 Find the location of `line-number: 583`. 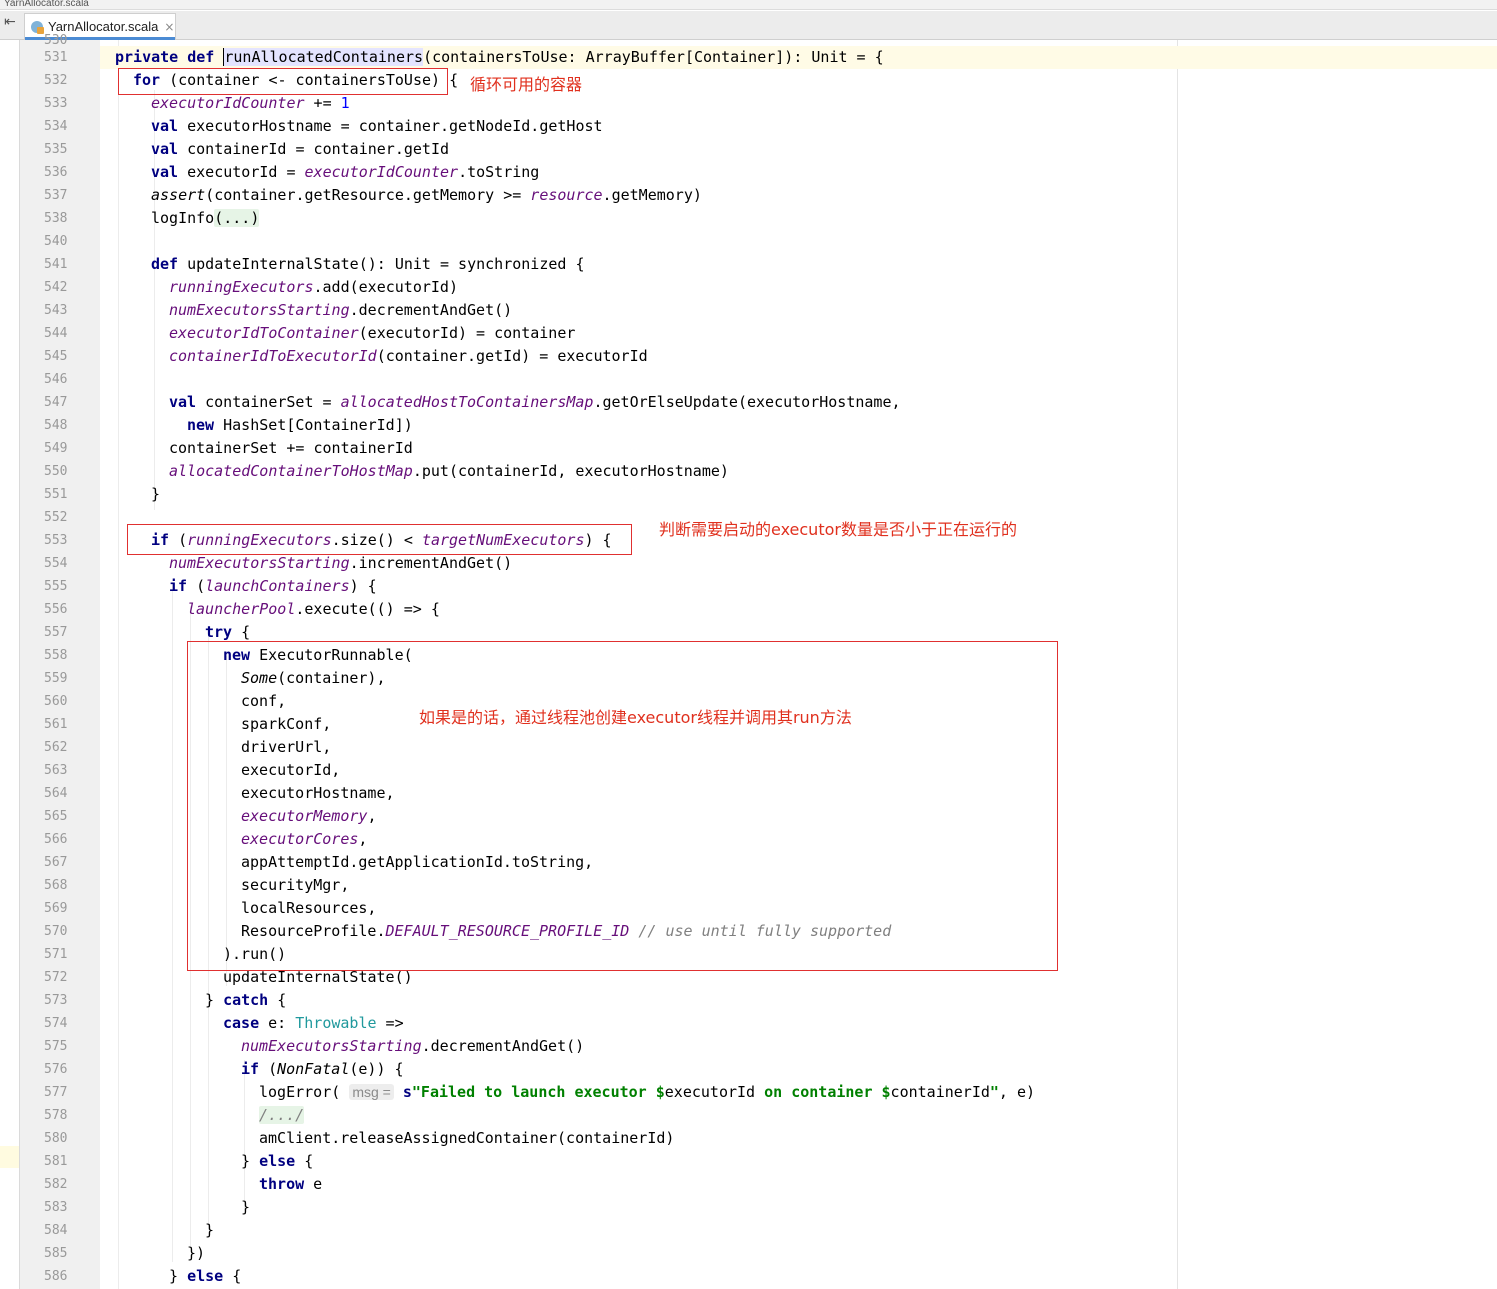

line-number: 583 is located at coordinates (56, 1207).